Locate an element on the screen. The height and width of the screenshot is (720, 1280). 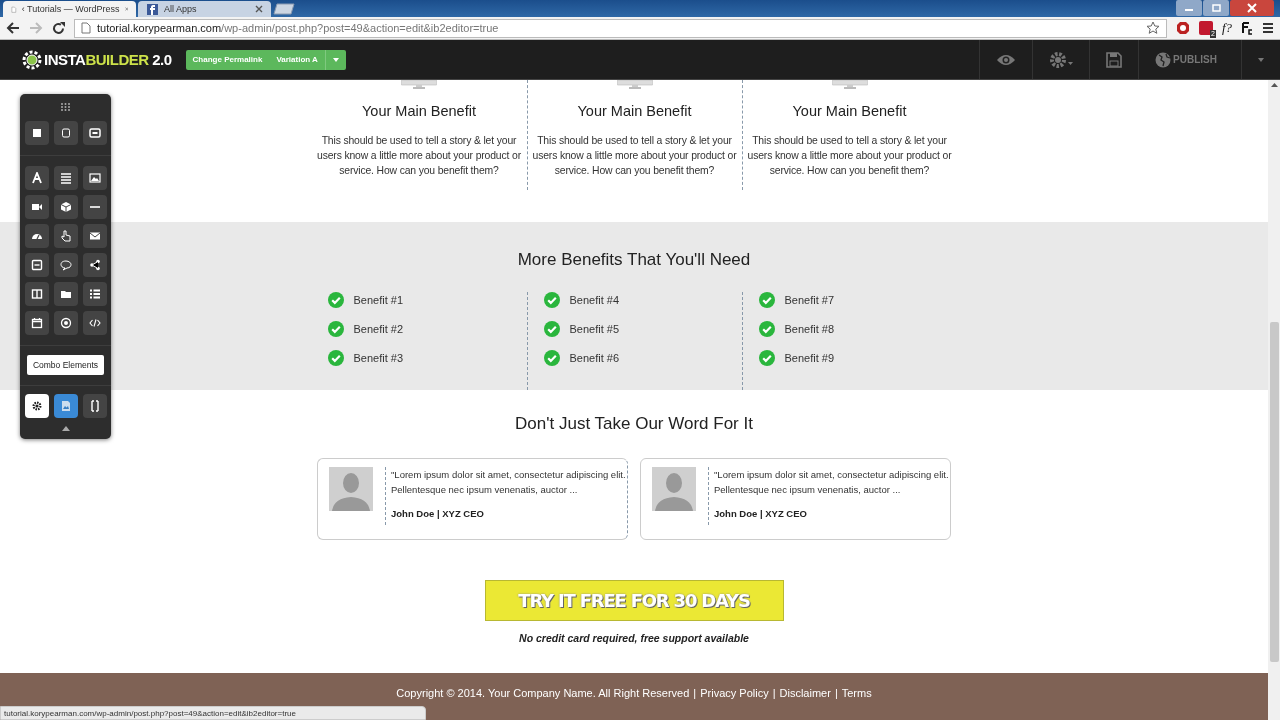
code-icon is located at coordinates (94, 323).